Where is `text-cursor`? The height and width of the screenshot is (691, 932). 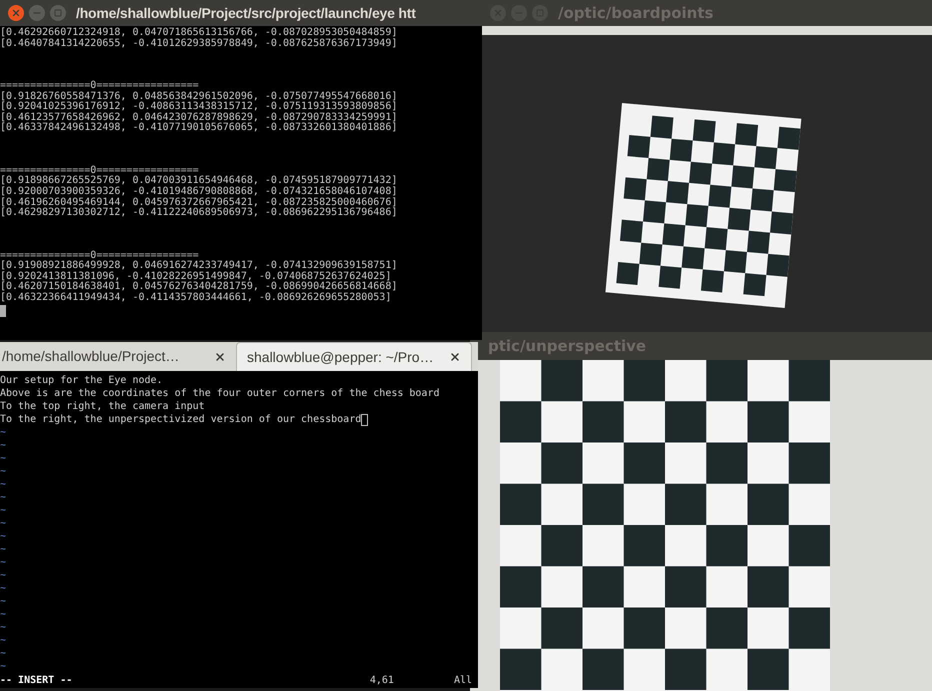
text-cursor is located at coordinates (364, 420).